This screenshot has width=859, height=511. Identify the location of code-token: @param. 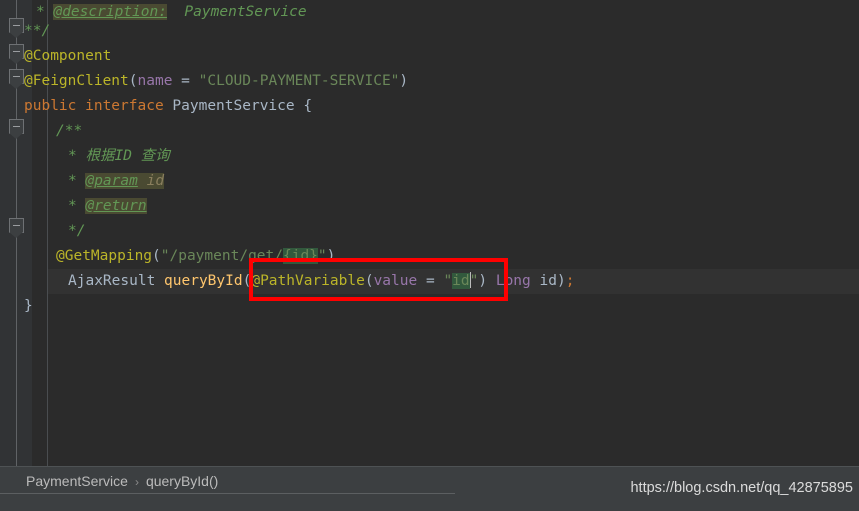
(111, 181).